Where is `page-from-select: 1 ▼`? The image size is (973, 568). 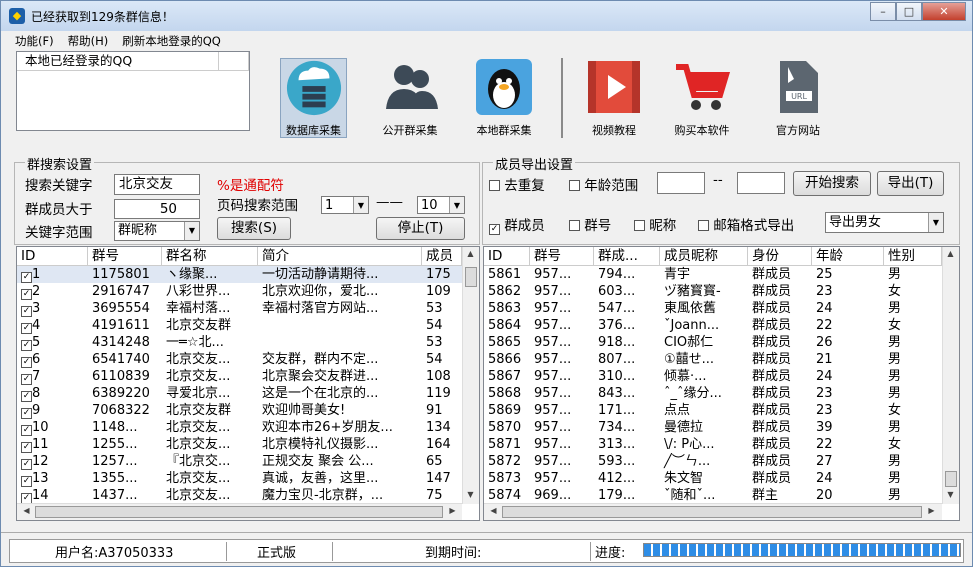
page-from-select: 1 ▼ is located at coordinates (345, 205).